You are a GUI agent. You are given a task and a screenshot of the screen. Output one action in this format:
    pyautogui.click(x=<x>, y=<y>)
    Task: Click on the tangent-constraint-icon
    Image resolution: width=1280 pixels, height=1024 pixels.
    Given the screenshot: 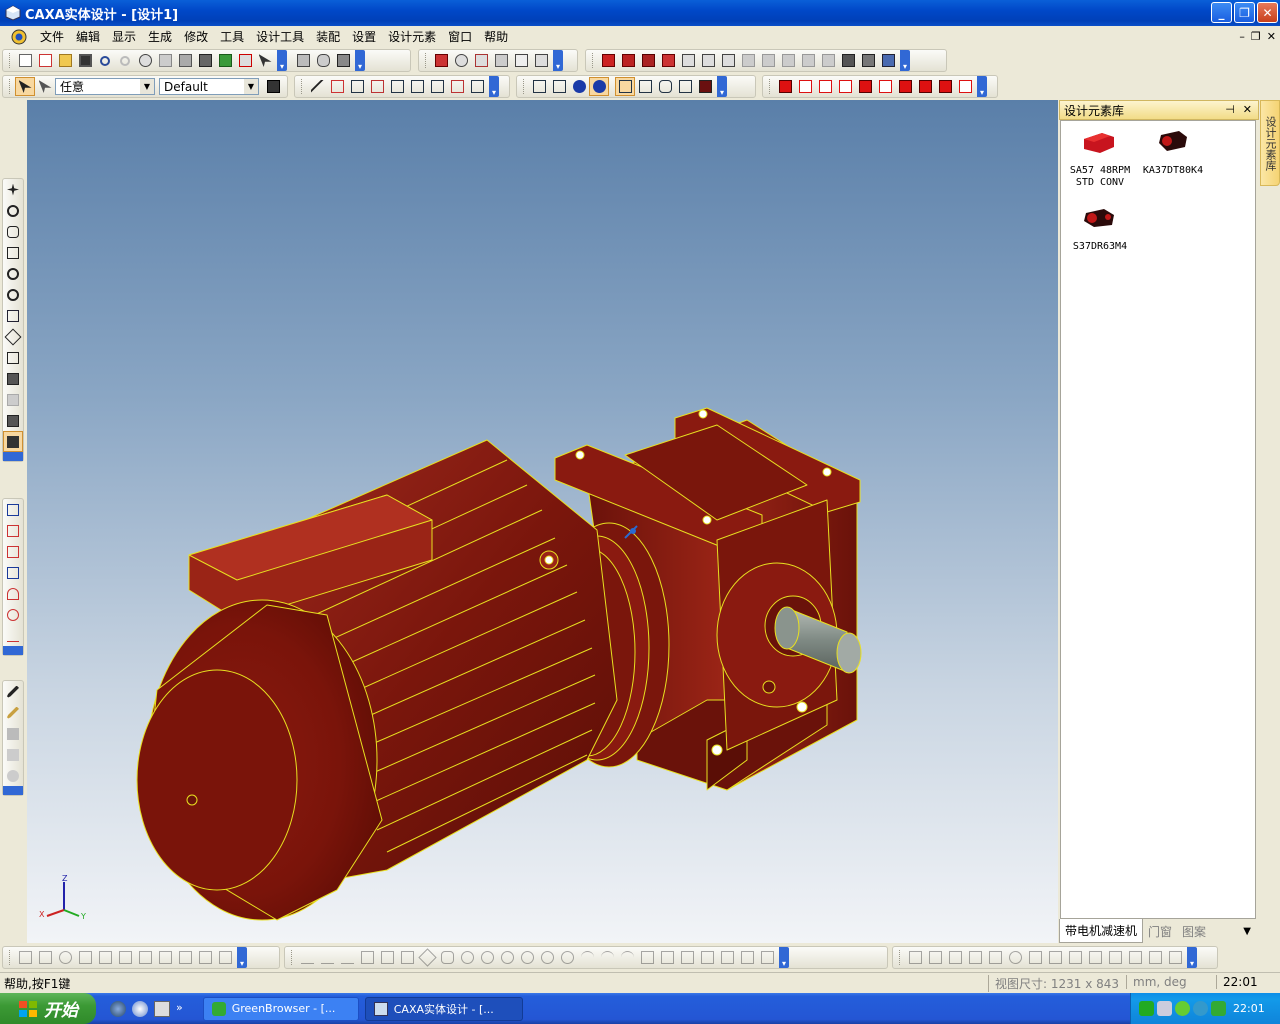 What is the action you would take?
    pyautogui.click(x=995, y=957)
    